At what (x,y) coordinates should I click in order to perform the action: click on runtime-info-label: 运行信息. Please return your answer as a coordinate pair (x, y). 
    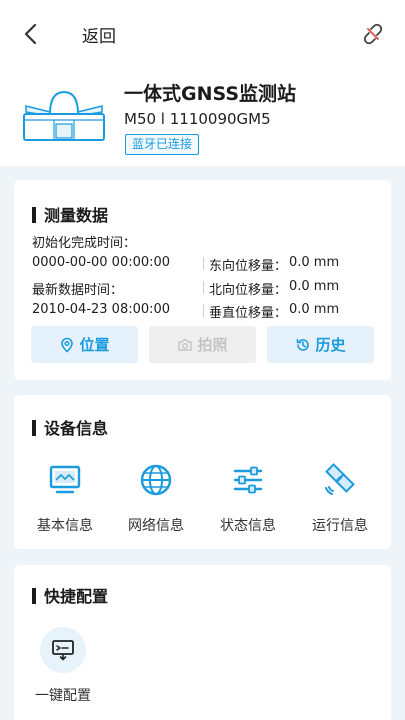
    Looking at the image, I should click on (340, 526).